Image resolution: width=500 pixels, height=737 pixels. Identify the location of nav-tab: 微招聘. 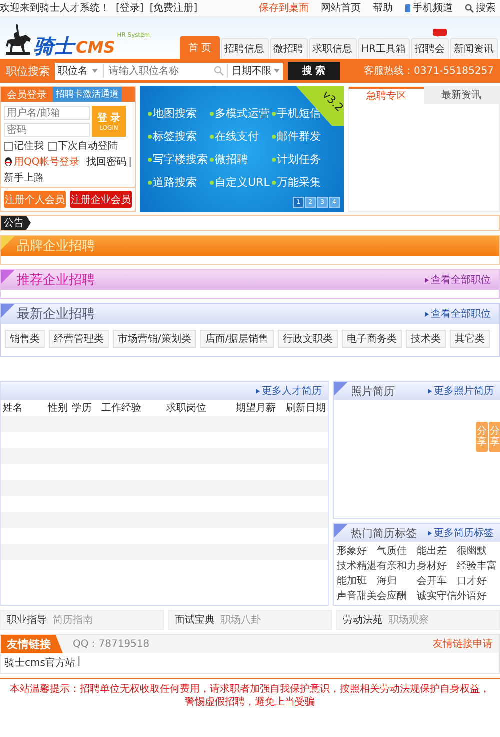
(289, 48).